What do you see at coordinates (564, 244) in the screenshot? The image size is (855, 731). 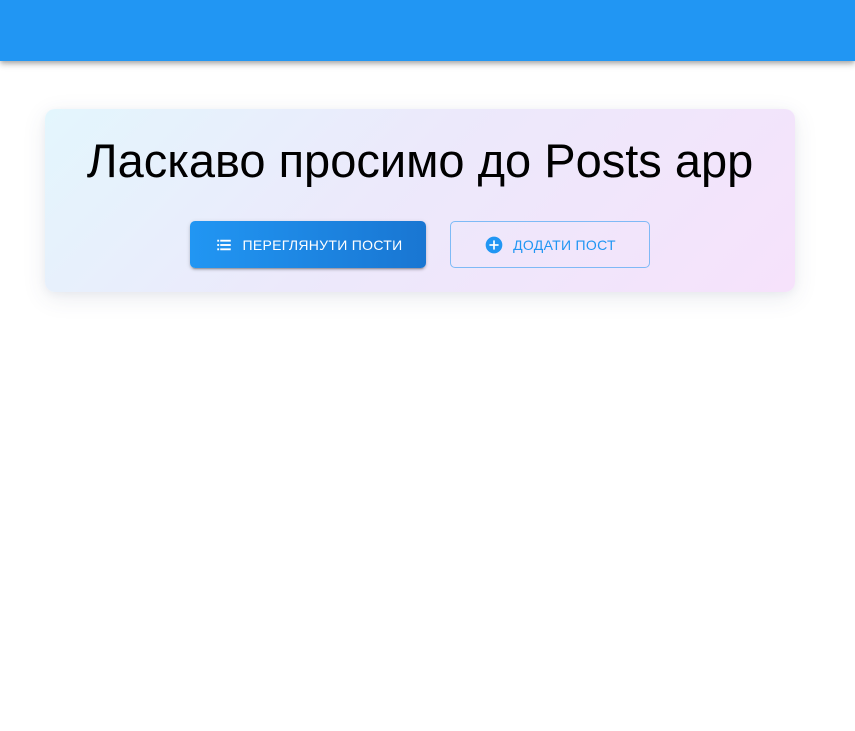 I see `add-post-label: ДОДАТИ ПОСТ` at bounding box center [564, 244].